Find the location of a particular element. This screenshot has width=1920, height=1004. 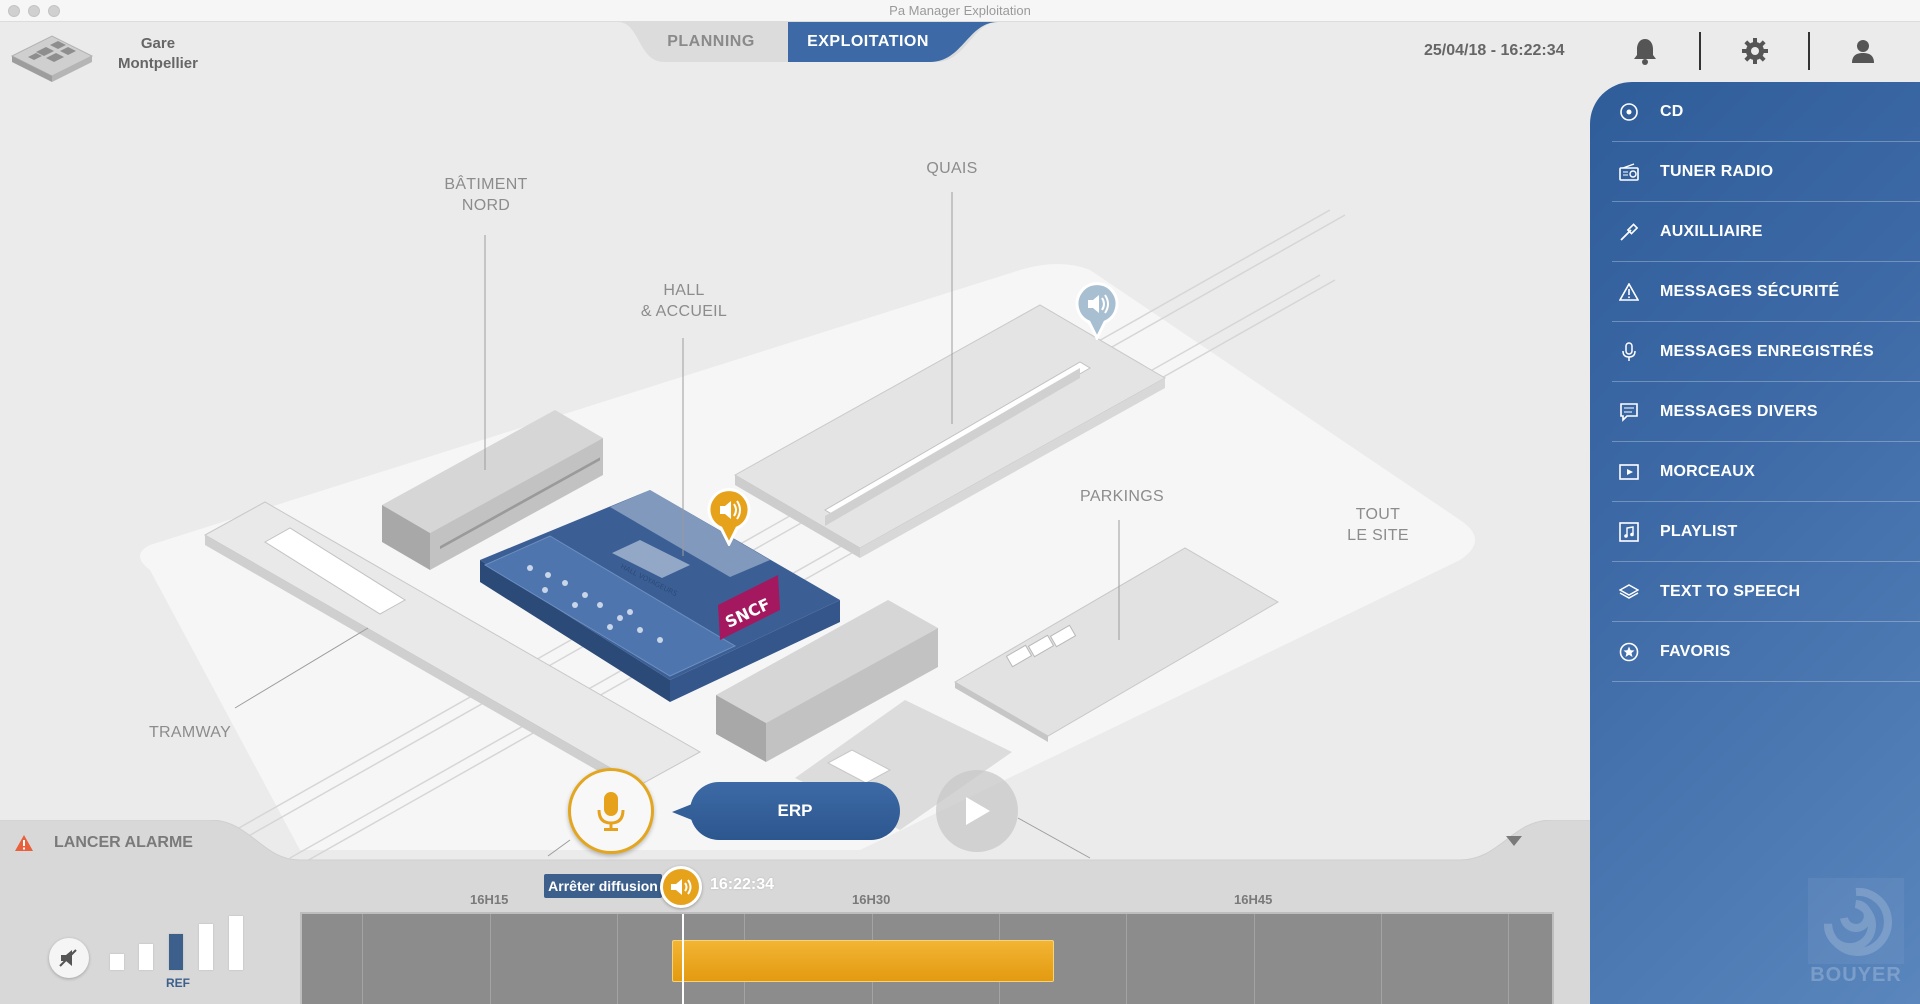

source-item-messages-enregistres: MESSAGES ENREGISTRÉS is located at coordinates (1766, 352).